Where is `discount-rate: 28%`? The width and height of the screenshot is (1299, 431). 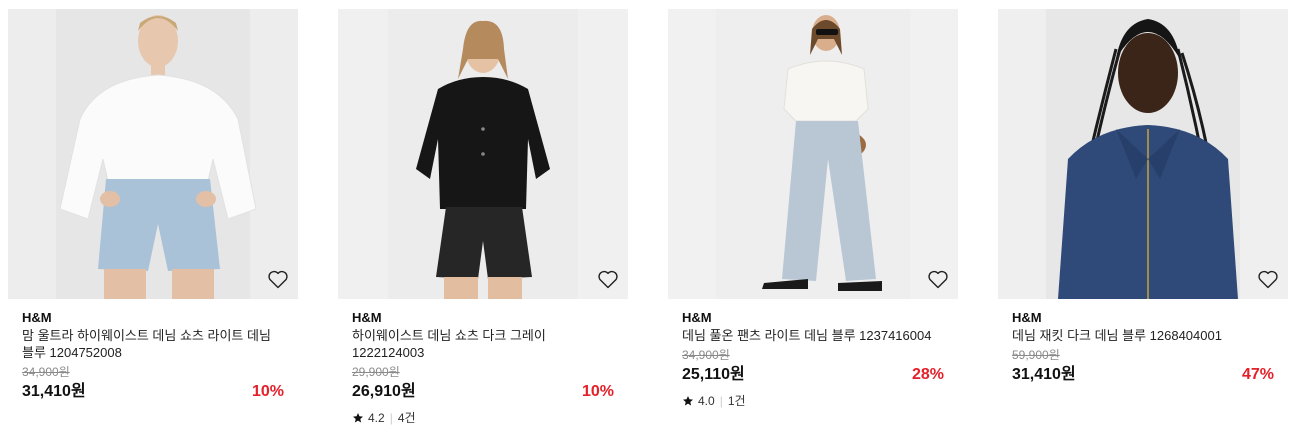
discount-rate: 28% is located at coordinates (927, 374).